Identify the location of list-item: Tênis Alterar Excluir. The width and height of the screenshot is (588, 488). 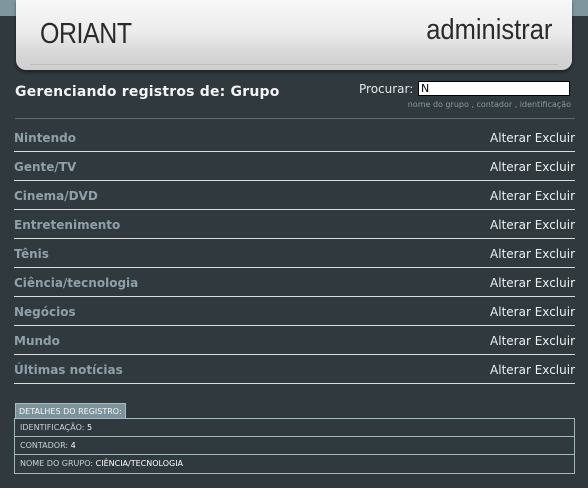
(294, 253).